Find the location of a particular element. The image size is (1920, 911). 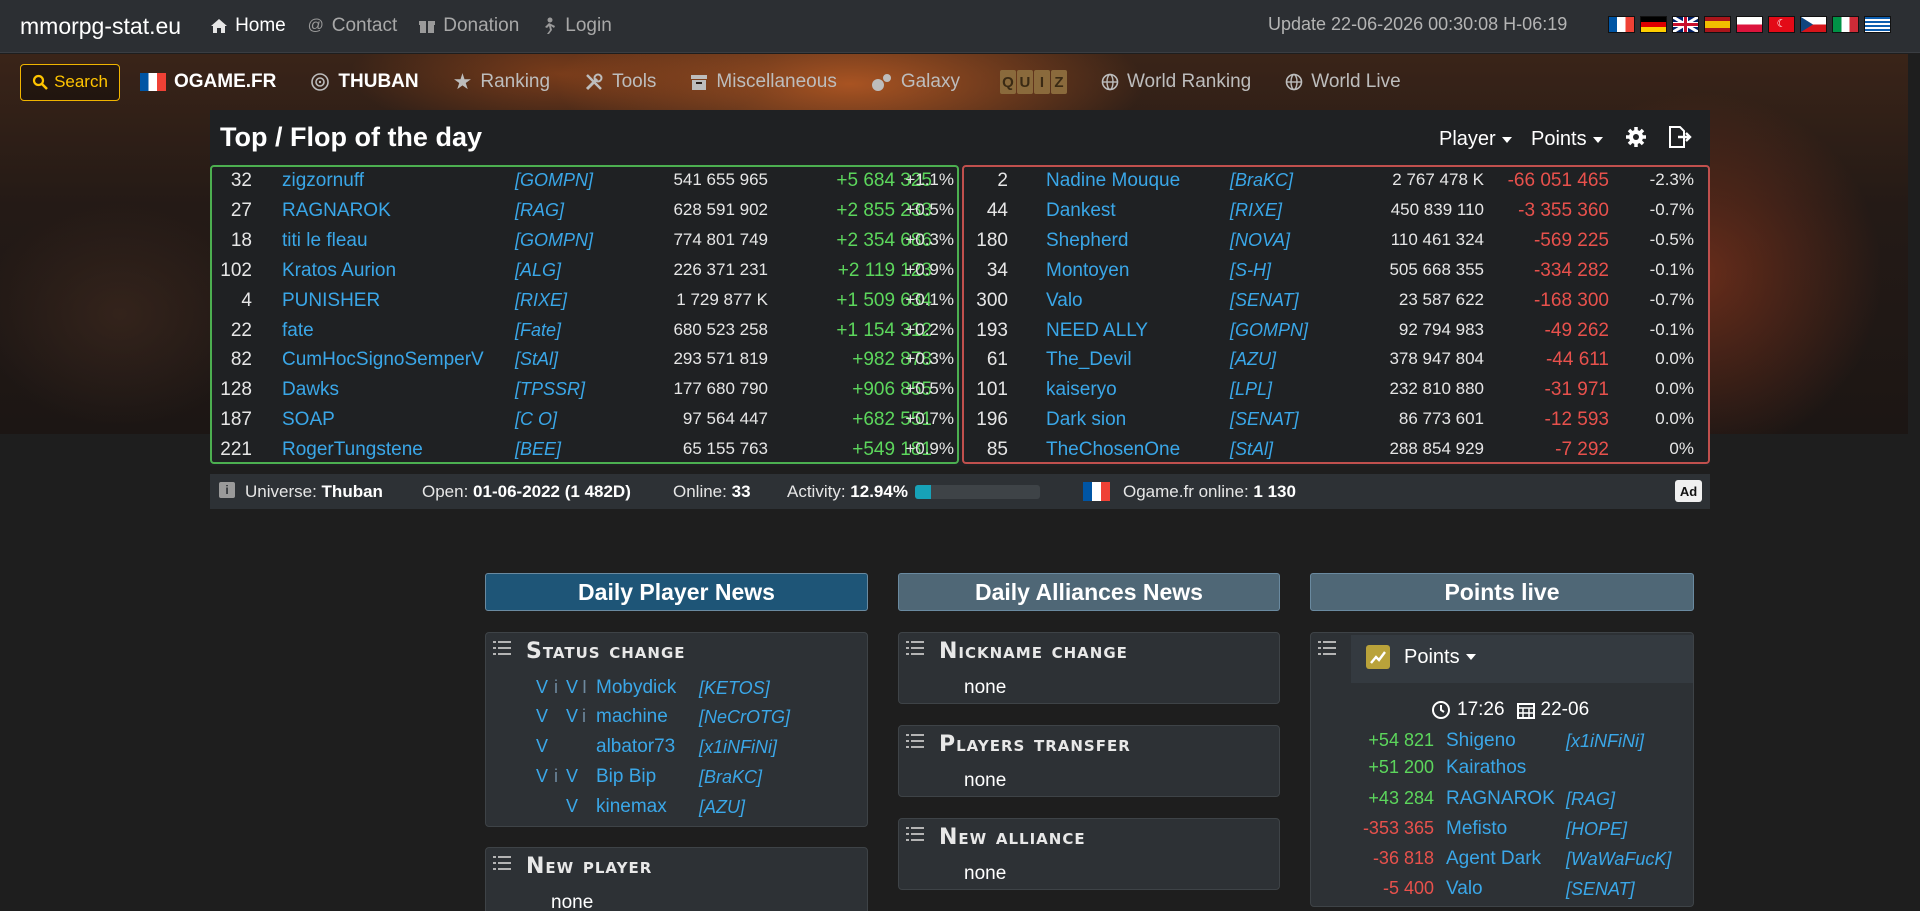

player-name: Agent Dark is located at coordinates (1493, 859).